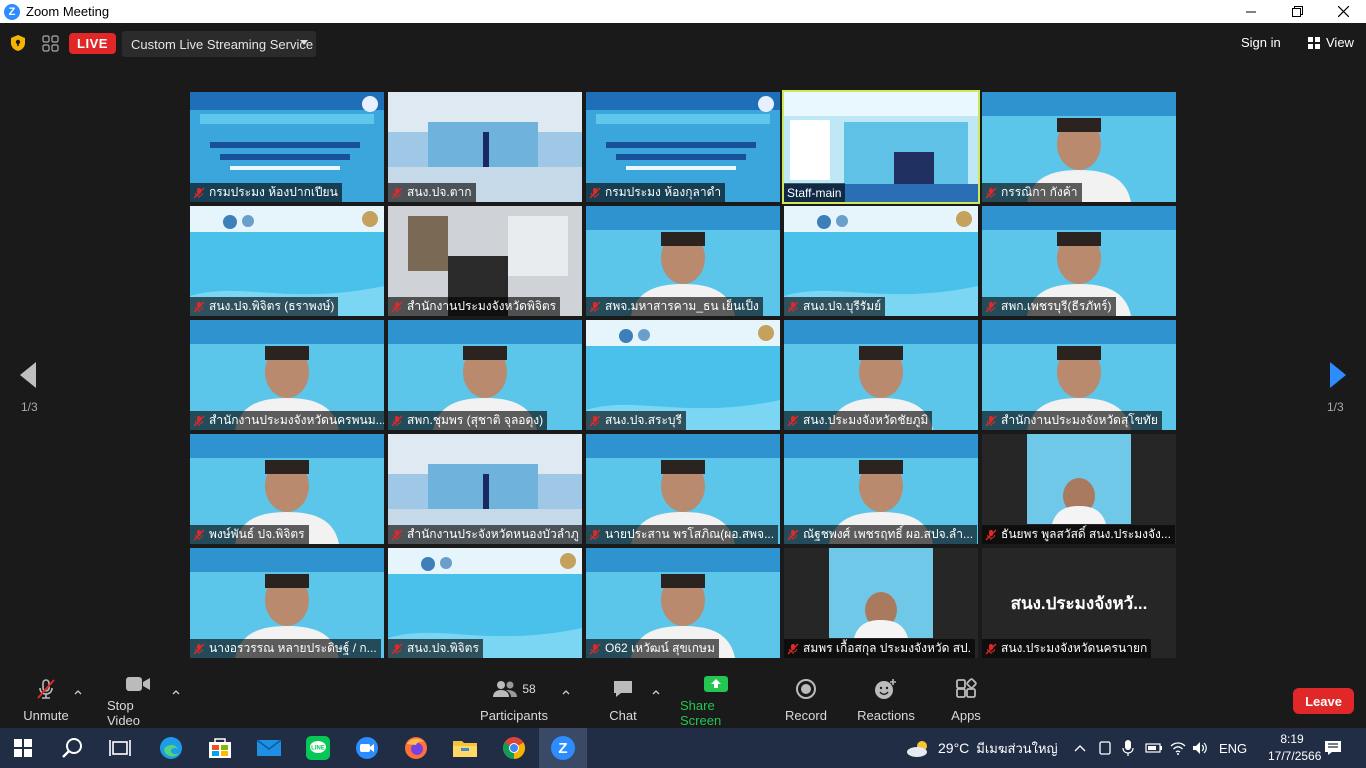 This screenshot has height=768, width=1366. I want to click on participant-tile: กรรณิกา กังค้า, so click(1079, 147).